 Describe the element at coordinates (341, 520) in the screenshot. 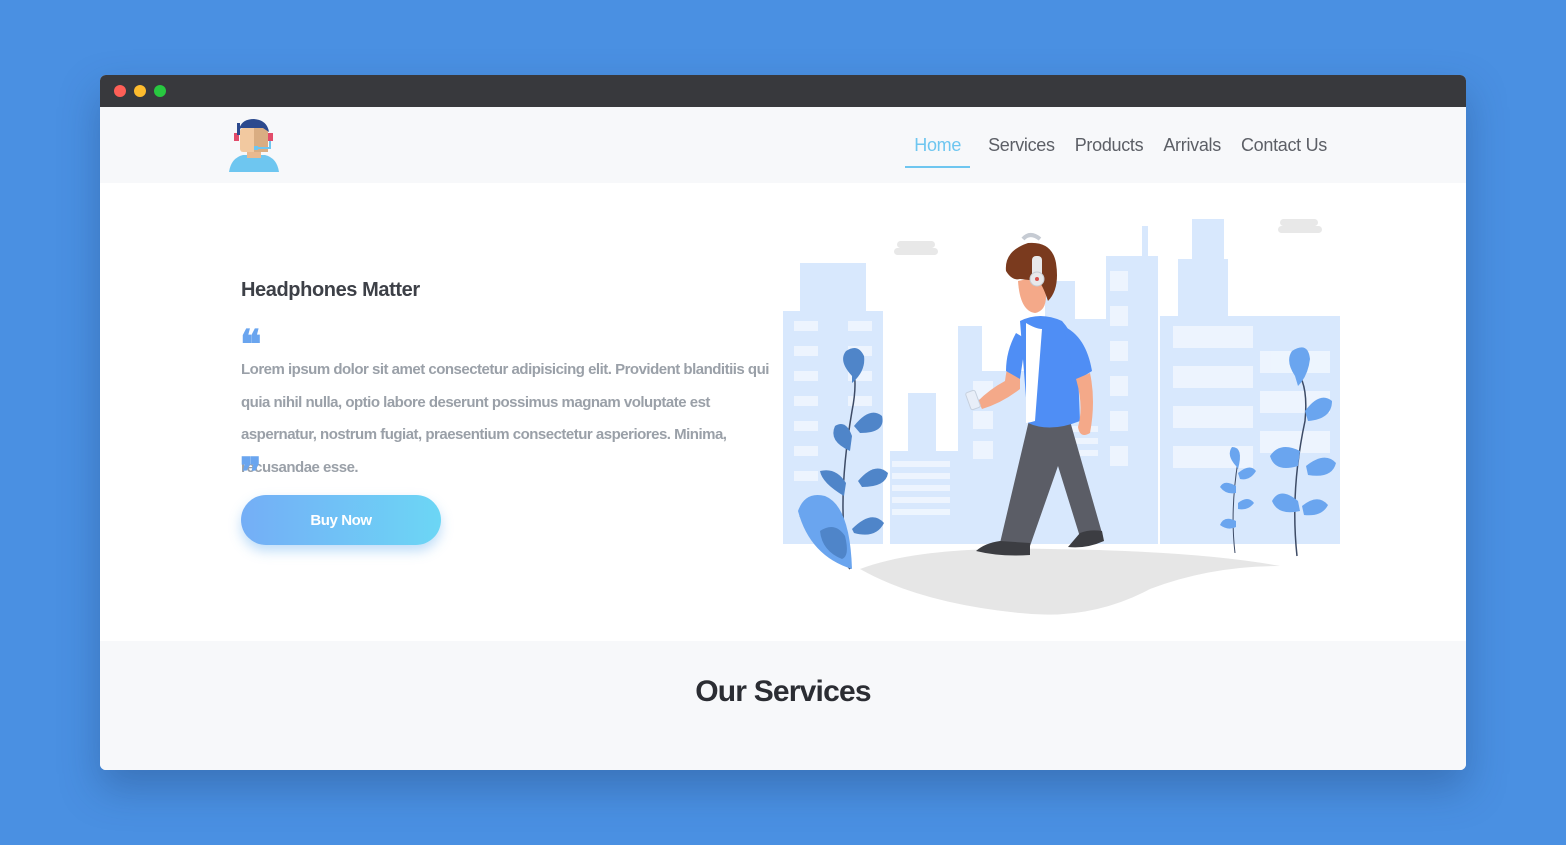

I see `buy-now-button: Buy Now` at that location.